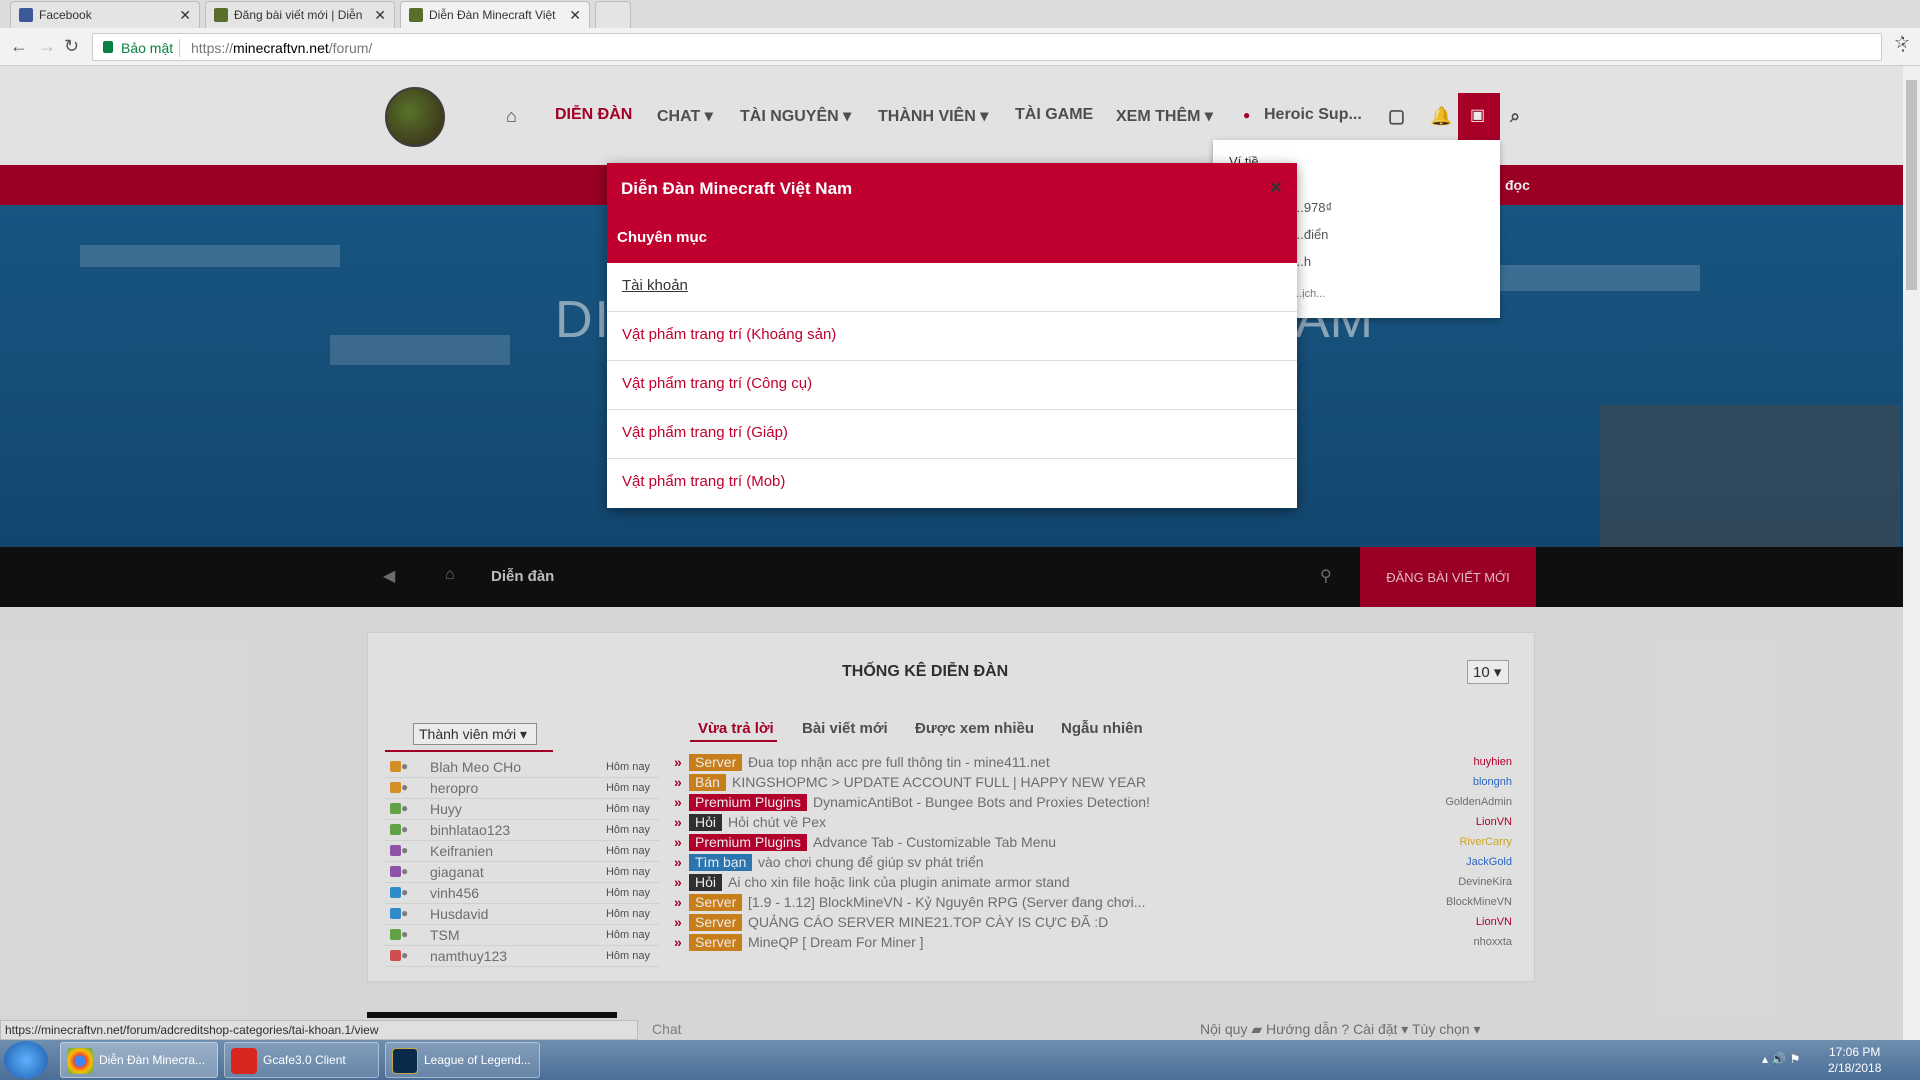 The width and height of the screenshot is (1920, 1080). I want to click on secure-label: Bảo mật, so click(147, 48).